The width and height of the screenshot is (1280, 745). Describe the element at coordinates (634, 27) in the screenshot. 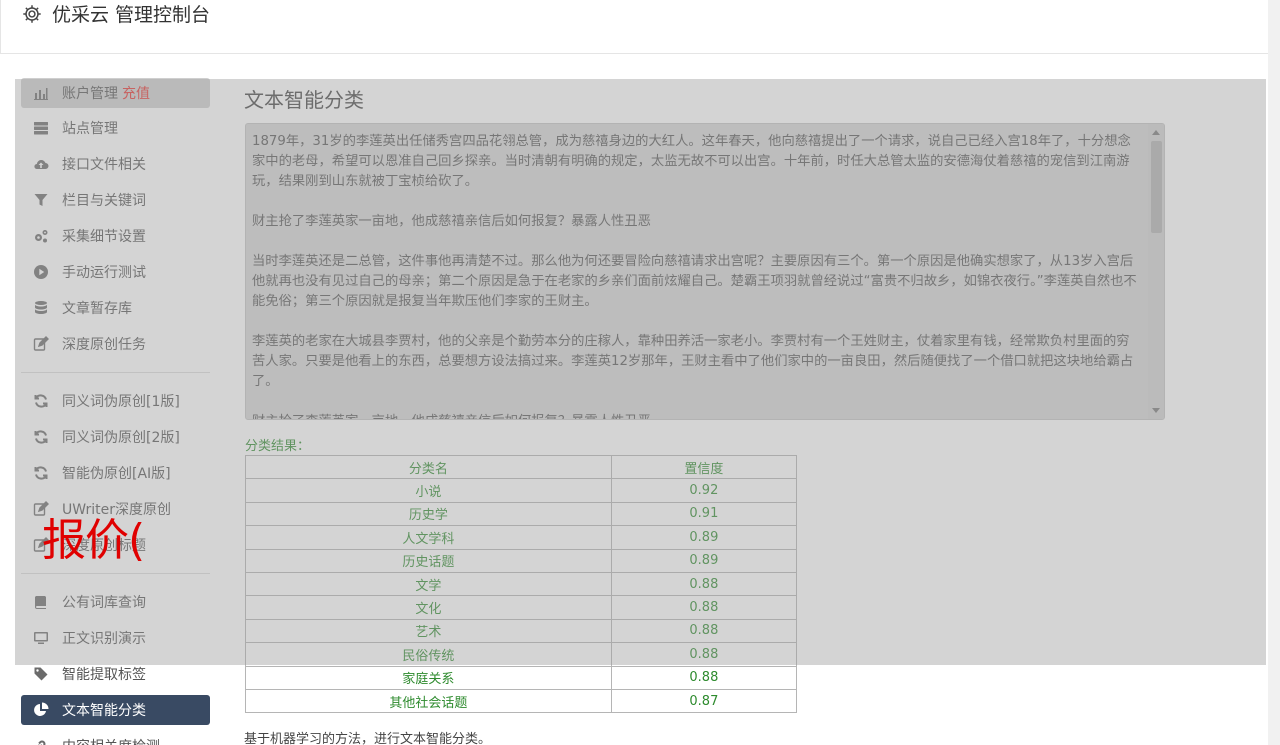

I see `top-bar: 优采云 管理控制台` at that location.